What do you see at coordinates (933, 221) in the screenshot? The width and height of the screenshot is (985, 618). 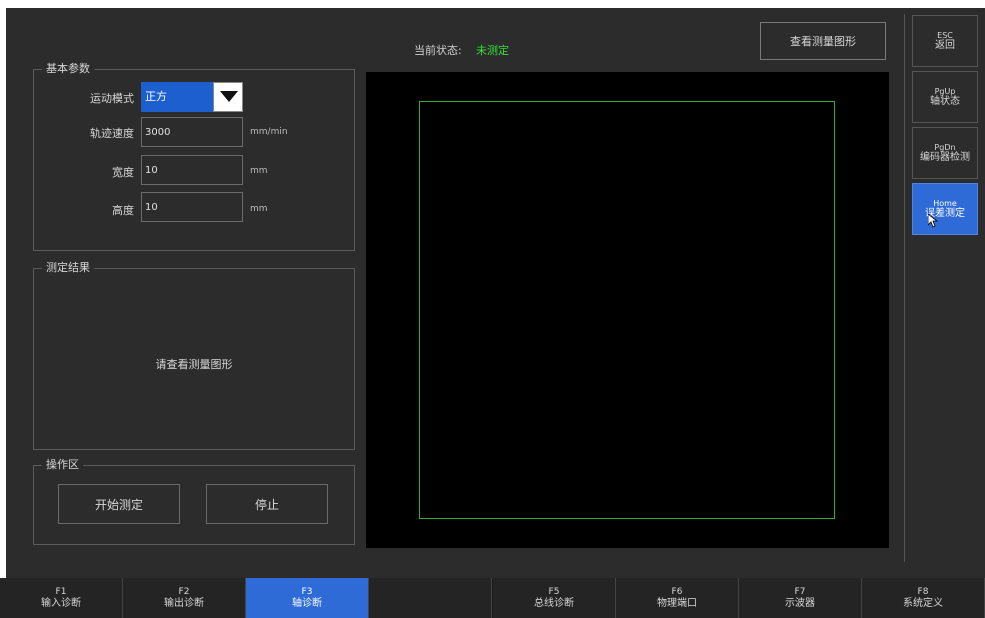 I see `mouse-pointer-icon` at bounding box center [933, 221].